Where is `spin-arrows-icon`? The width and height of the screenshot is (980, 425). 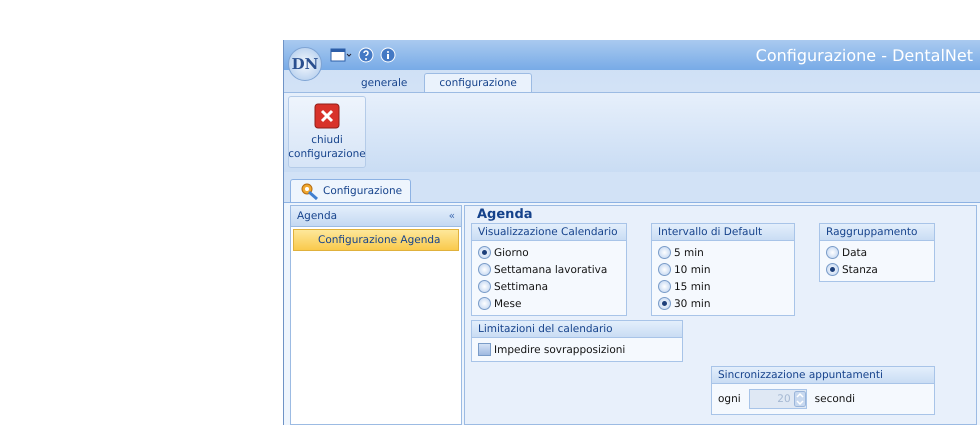 spin-arrows-icon is located at coordinates (800, 399).